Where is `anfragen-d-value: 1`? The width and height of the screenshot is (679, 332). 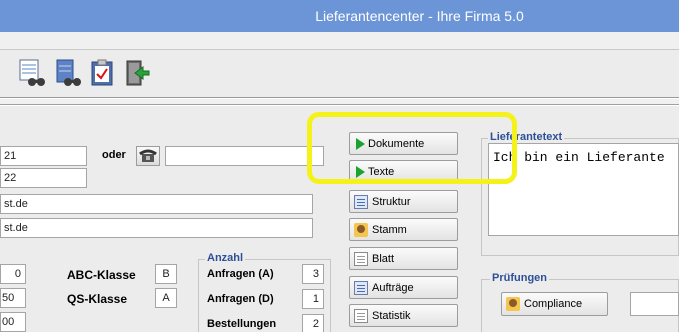
anfragen-d-value: 1 is located at coordinates (313, 299).